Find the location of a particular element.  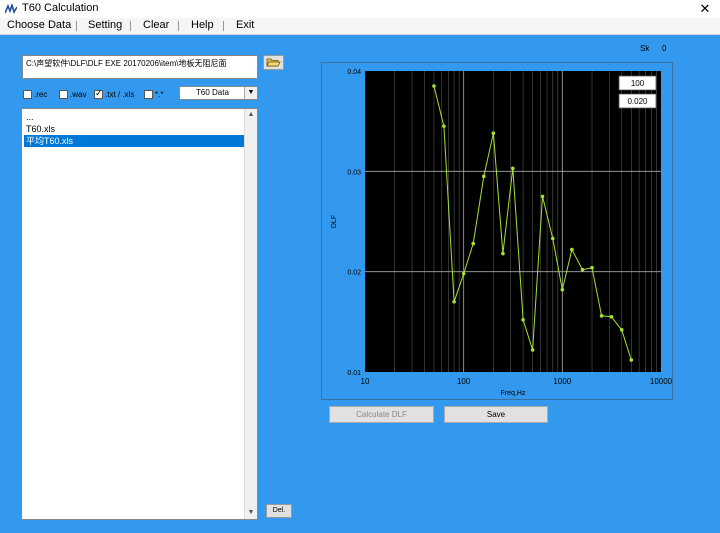

delete-button: Del. is located at coordinates (279, 511).